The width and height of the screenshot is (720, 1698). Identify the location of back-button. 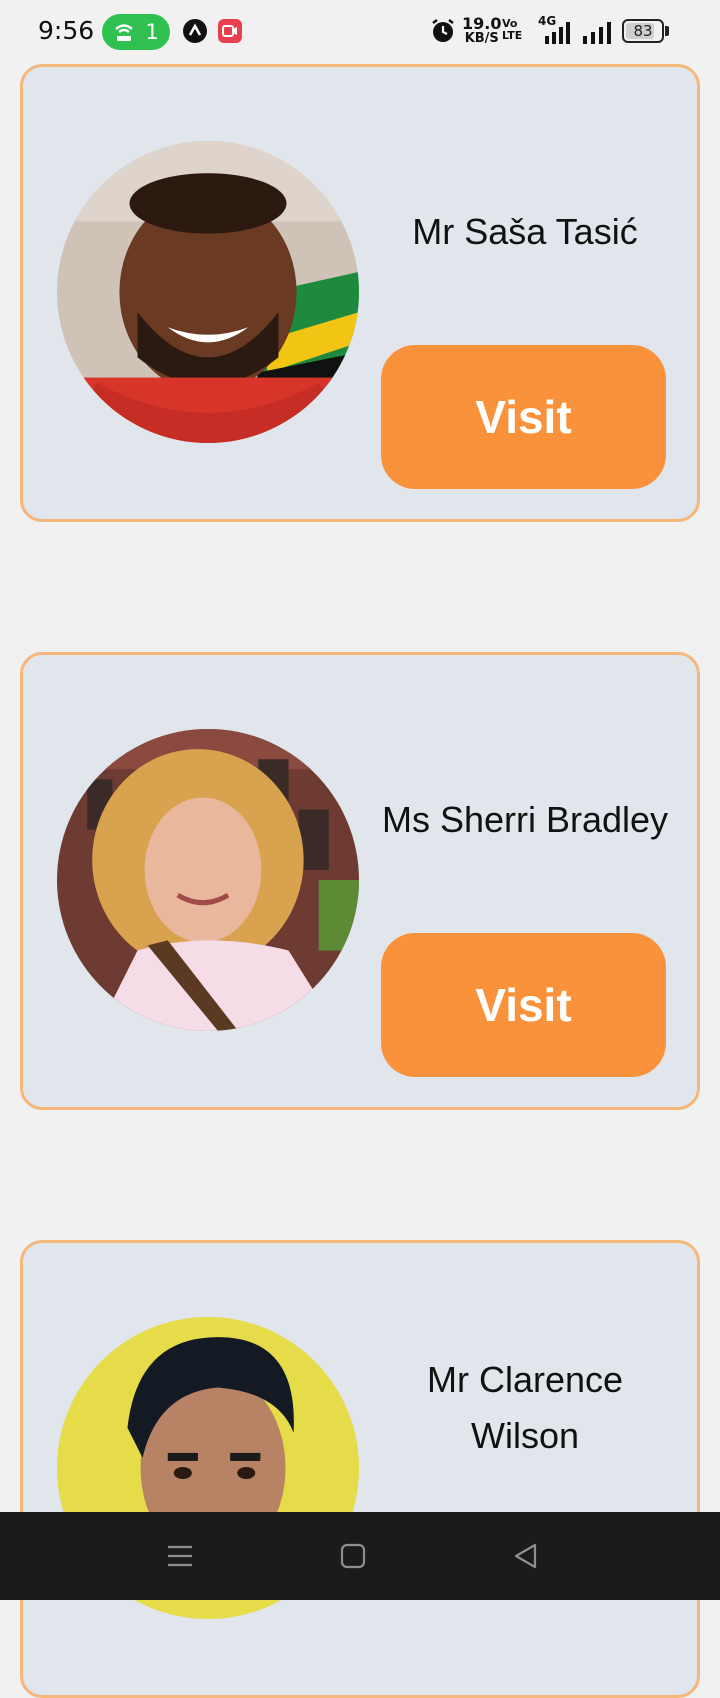
(526, 1556).